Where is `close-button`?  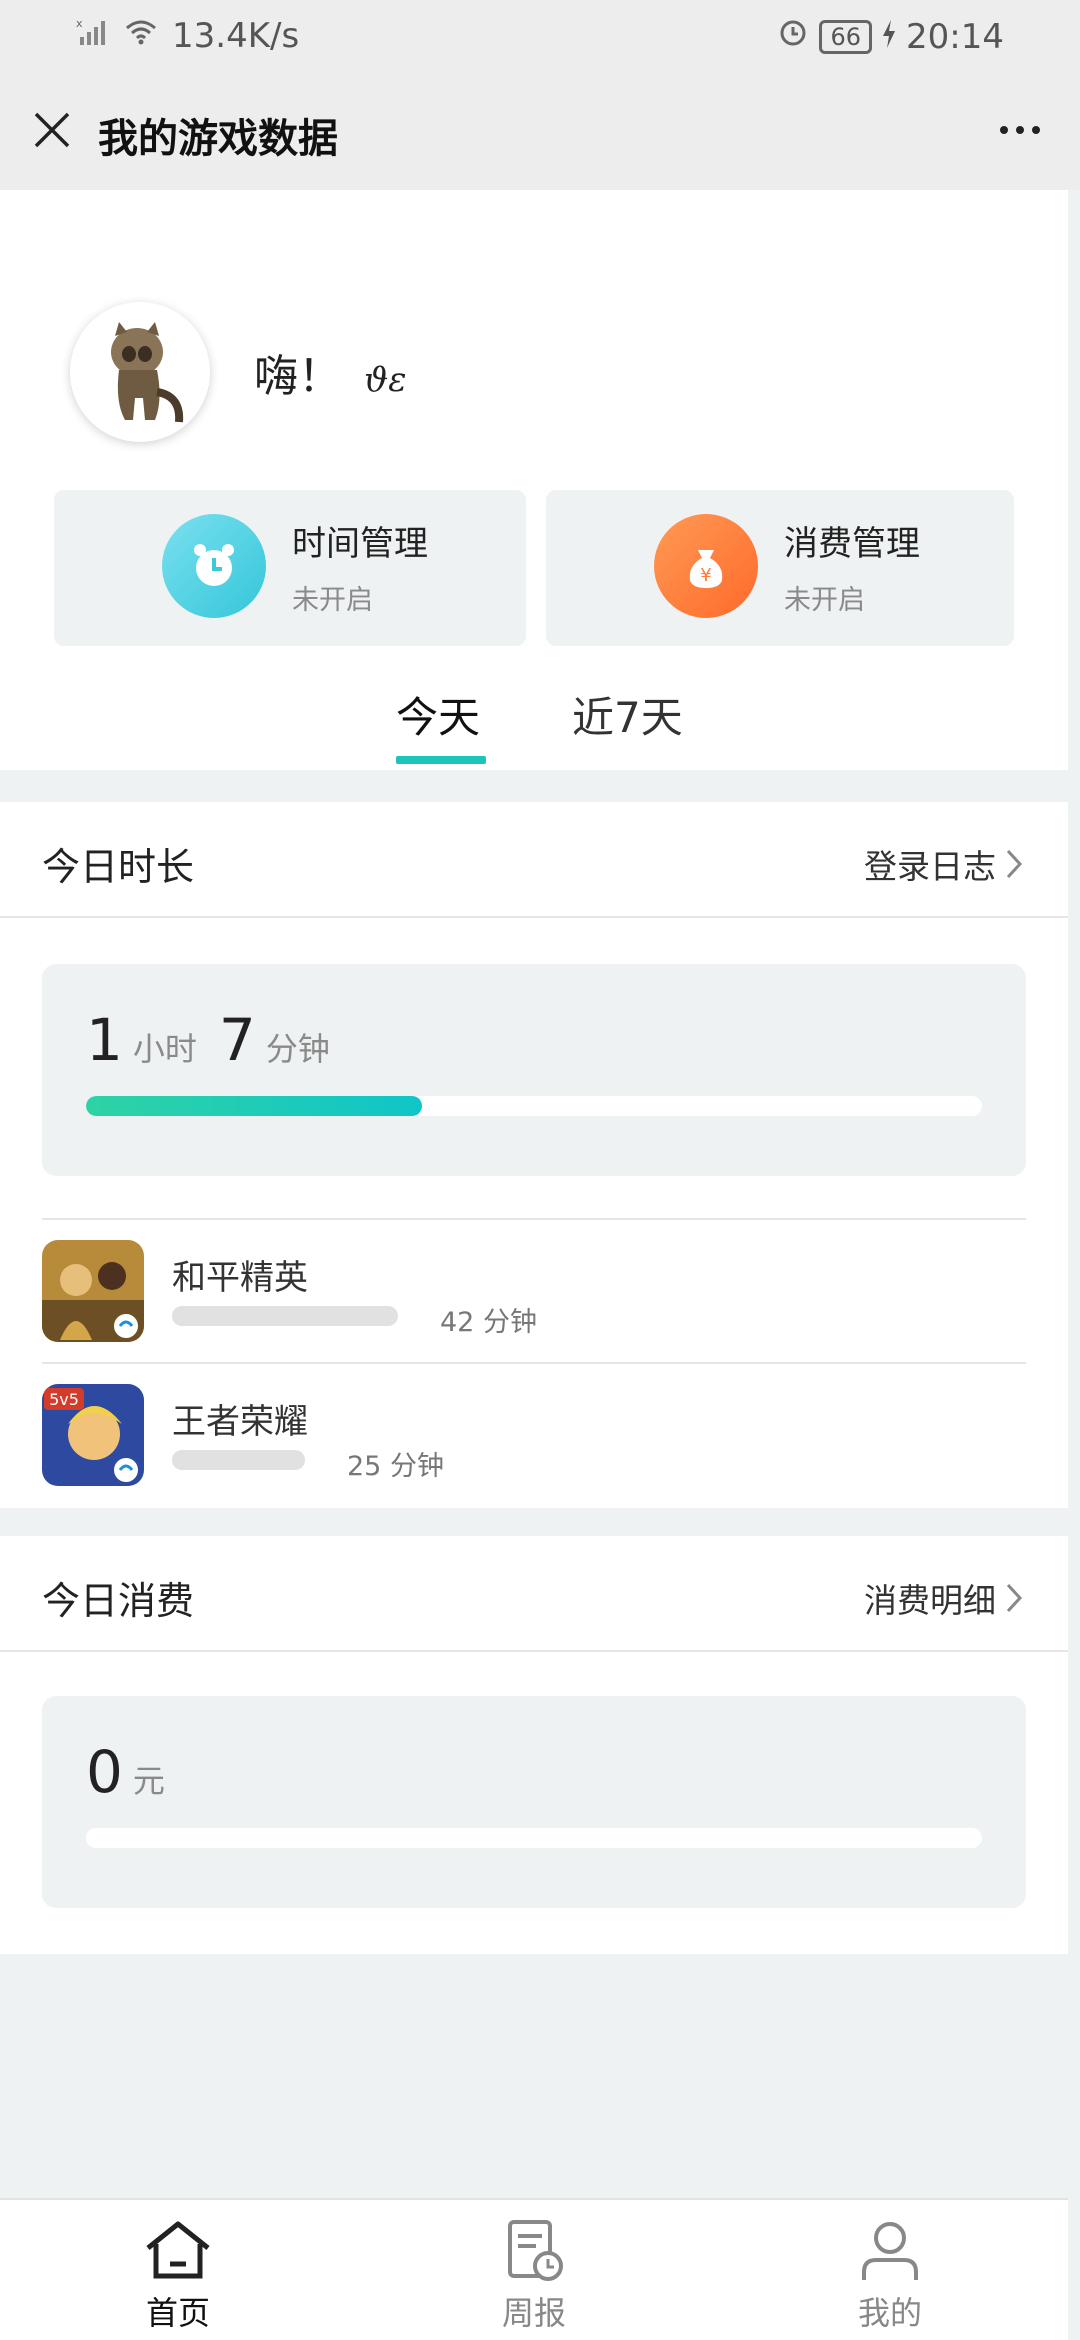 close-button is located at coordinates (52, 130).